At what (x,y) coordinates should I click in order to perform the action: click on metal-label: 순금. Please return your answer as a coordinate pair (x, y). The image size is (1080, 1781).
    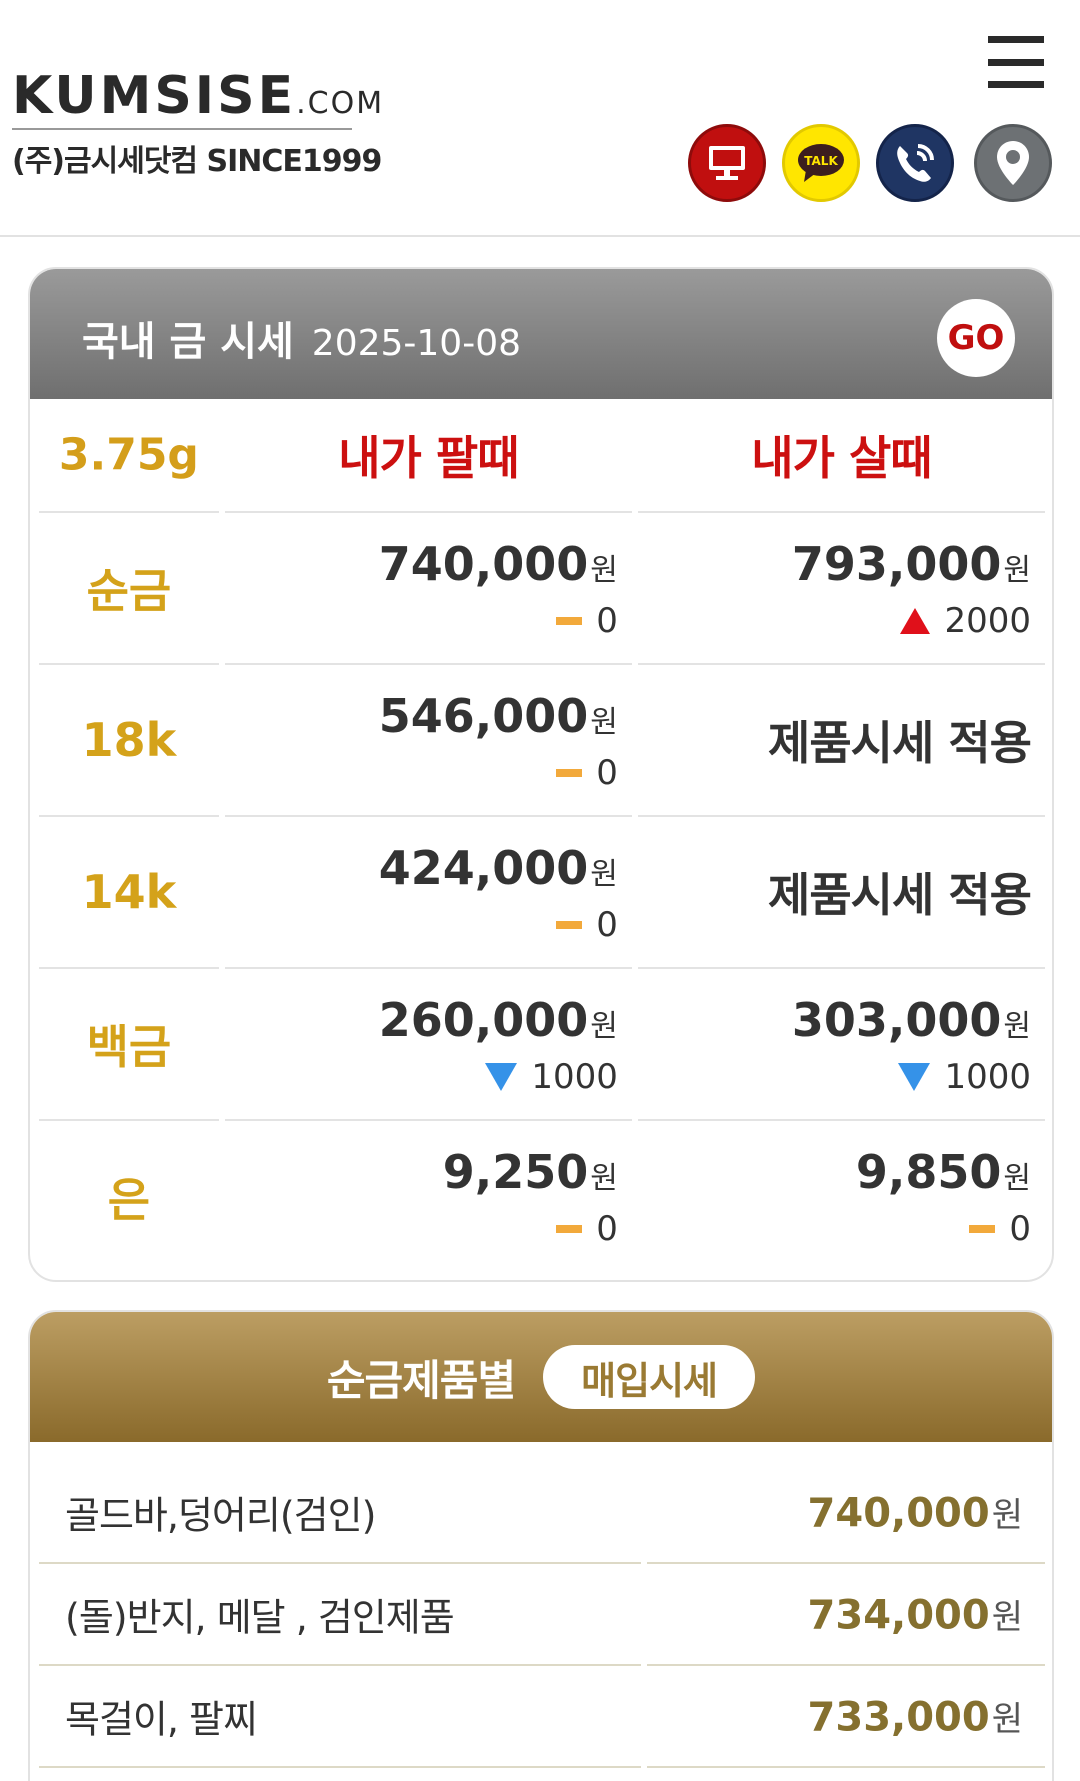
    Looking at the image, I should click on (129, 591).